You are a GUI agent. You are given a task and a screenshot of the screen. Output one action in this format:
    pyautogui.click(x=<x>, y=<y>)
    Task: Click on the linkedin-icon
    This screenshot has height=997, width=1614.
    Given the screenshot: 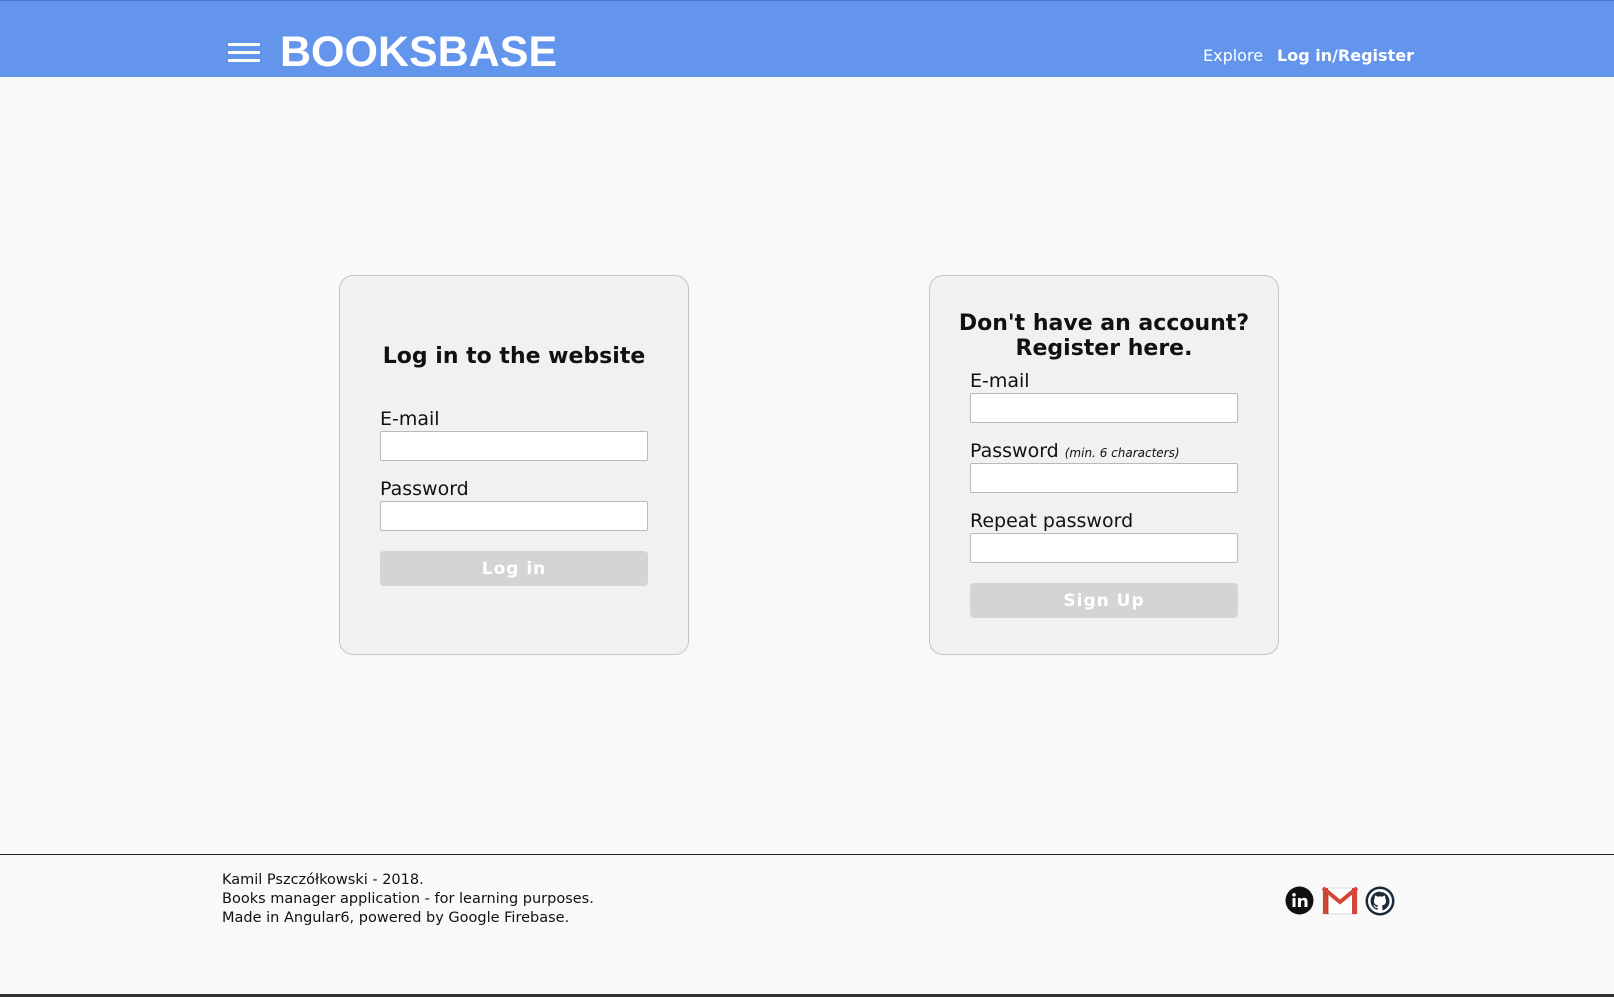 What is the action you would take?
    pyautogui.click(x=1299, y=900)
    